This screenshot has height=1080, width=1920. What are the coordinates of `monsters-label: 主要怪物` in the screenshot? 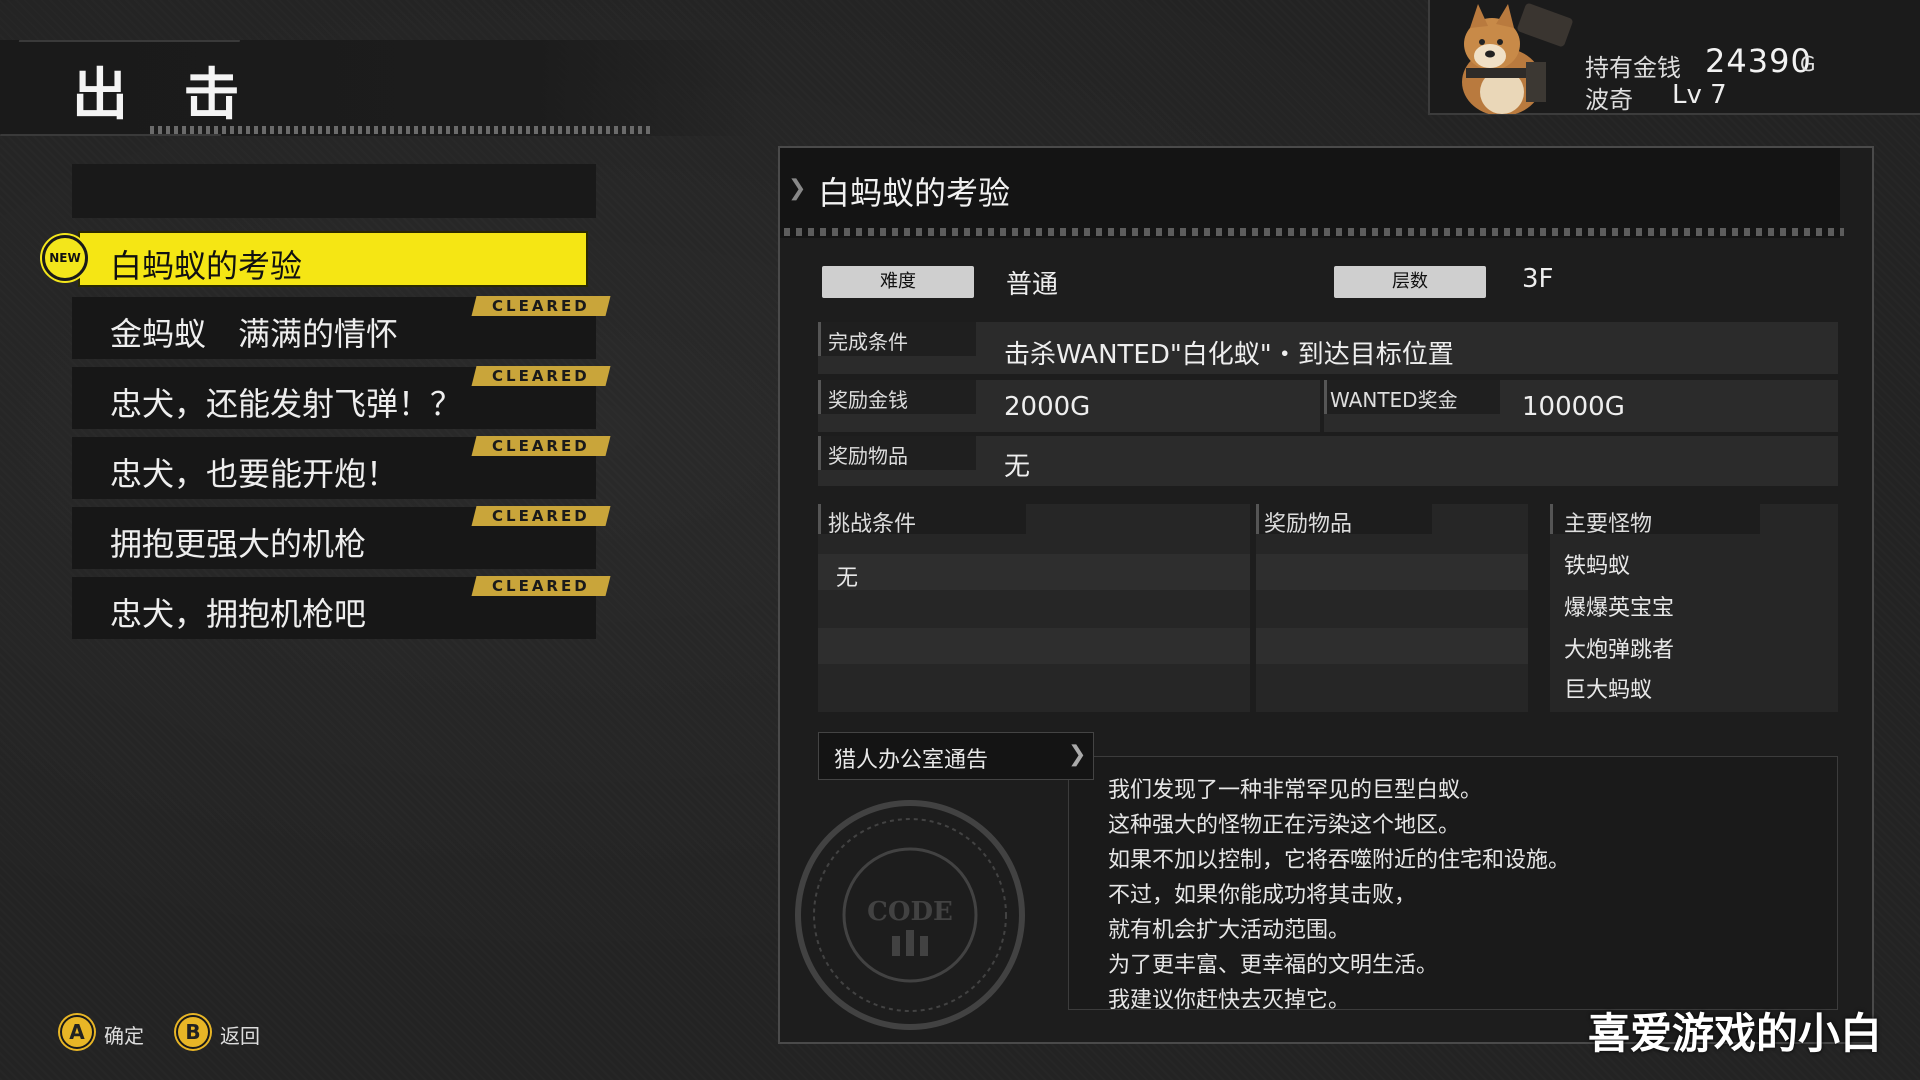 It's located at (1608, 524).